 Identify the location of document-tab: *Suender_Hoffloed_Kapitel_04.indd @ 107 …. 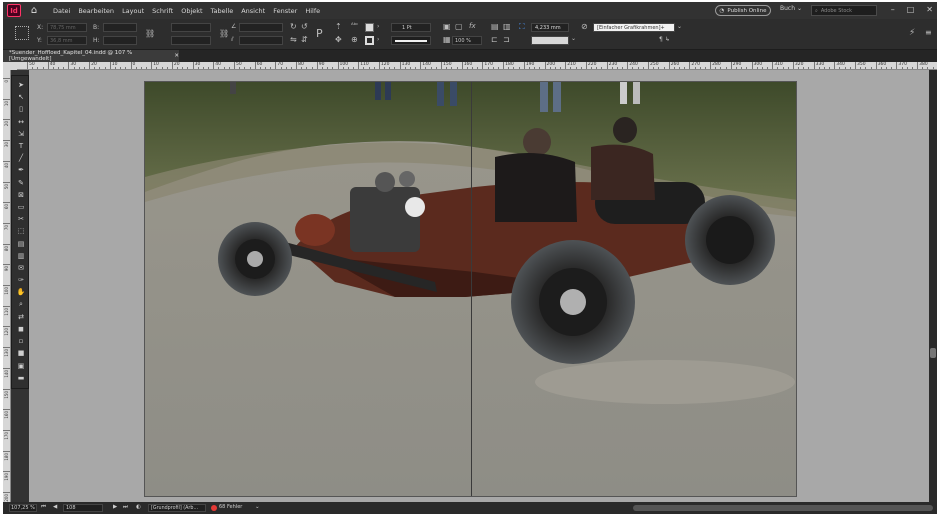
(91, 56).